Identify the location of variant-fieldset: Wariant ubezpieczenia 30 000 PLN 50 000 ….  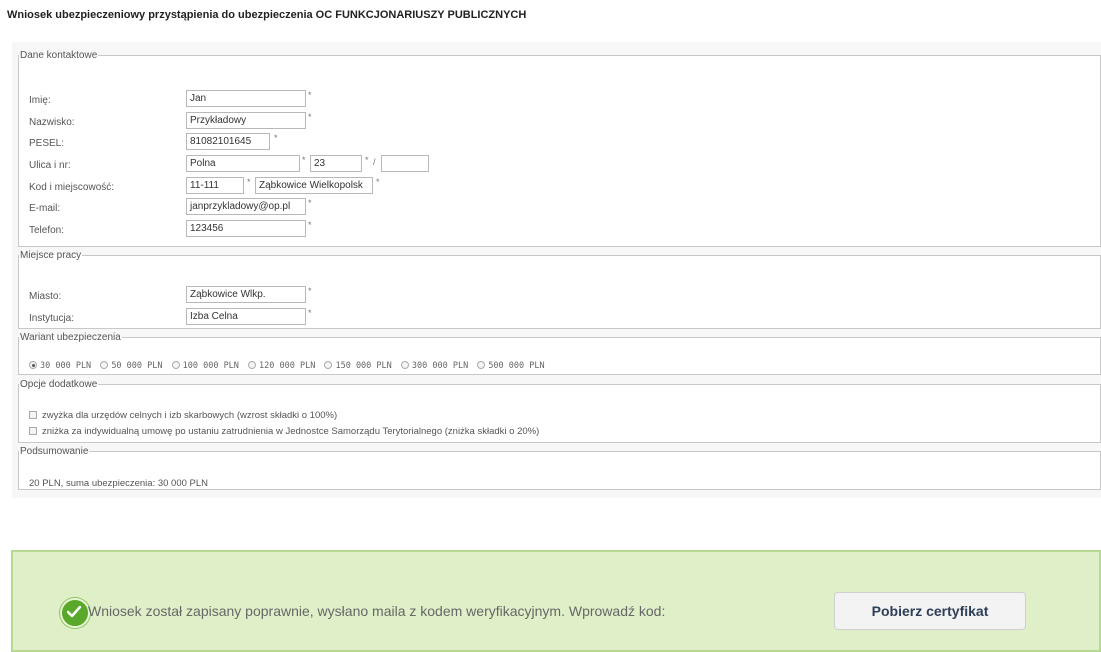
(559, 353).